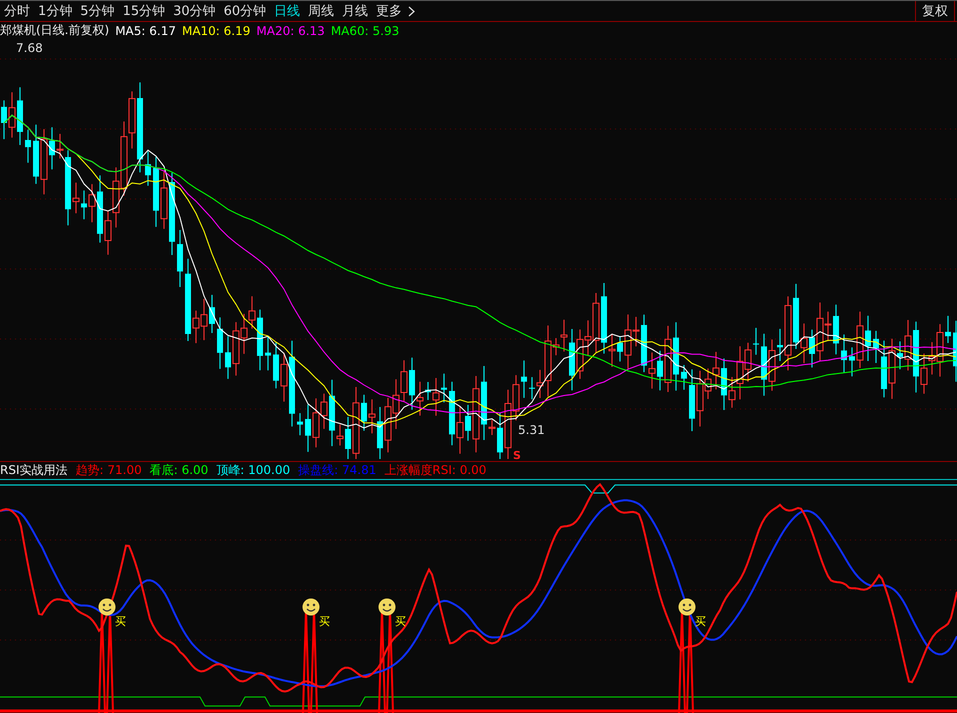 This screenshot has height=713, width=957. What do you see at coordinates (194, 11) in the screenshot?
I see `period-tab: 30分钟` at bounding box center [194, 11].